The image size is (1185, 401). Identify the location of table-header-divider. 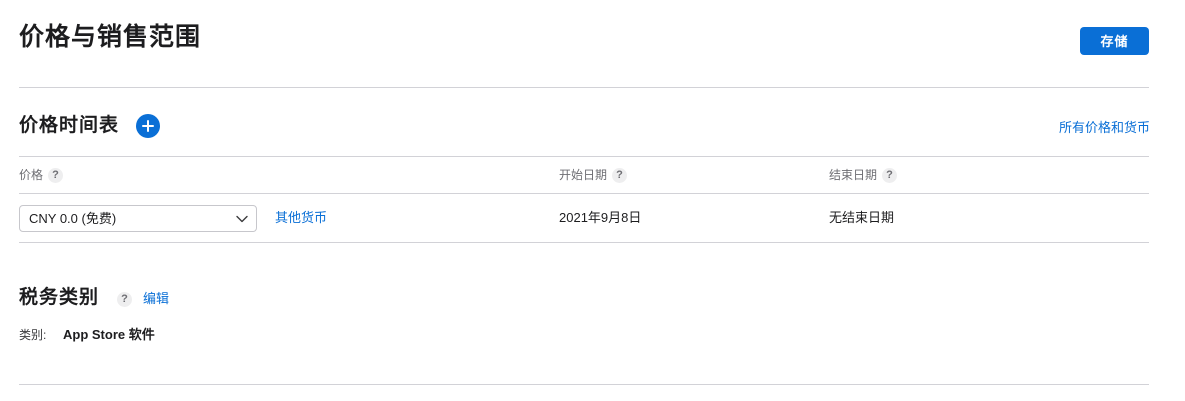
(584, 193).